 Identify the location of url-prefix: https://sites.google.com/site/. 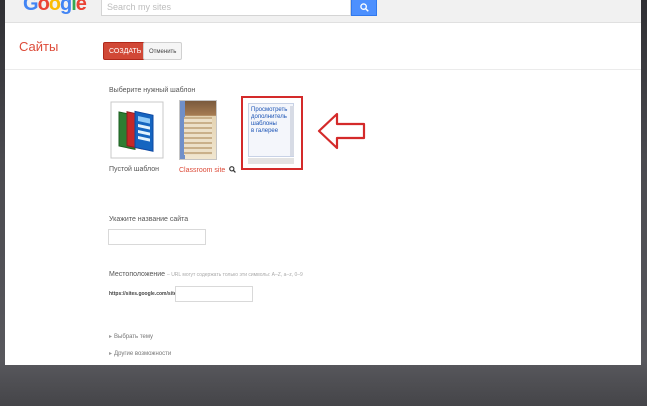
(143, 294).